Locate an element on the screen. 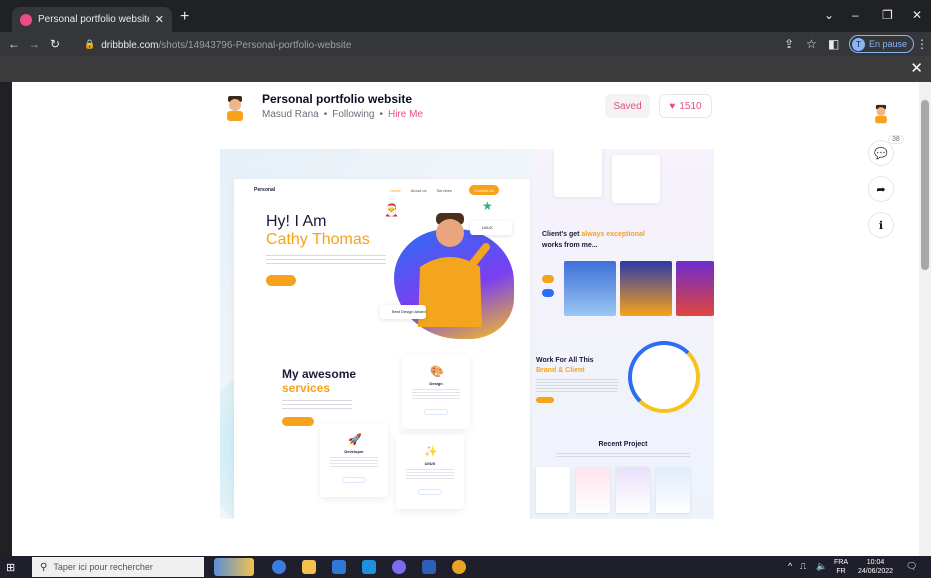 The image size is (931, 578). shot-meta: Masud Rana • Following • Hire Me is located at coordinates (342, 114).